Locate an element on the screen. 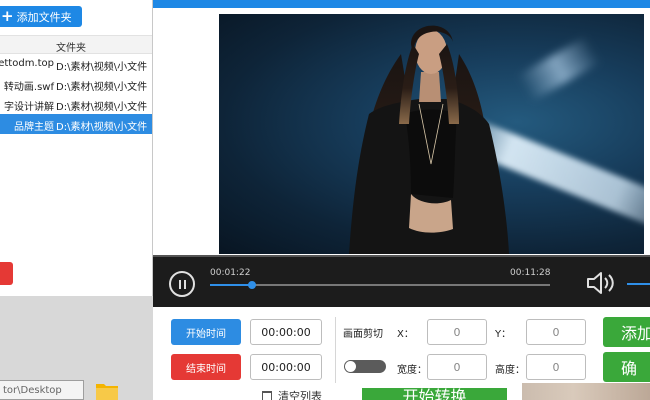 Image resolution: width=650 pixels, height=400 pixels. delete-button is located at coordinates (6, 273).